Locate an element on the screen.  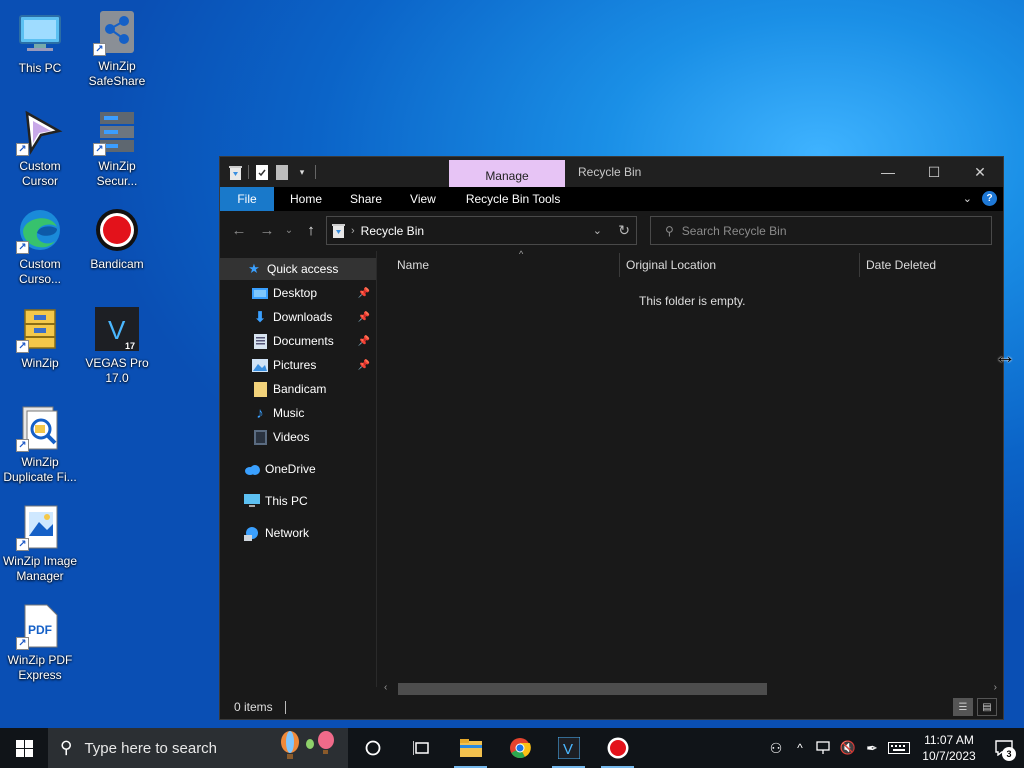
desktop-icon-label: This PC is located at coordinates (40, 68).